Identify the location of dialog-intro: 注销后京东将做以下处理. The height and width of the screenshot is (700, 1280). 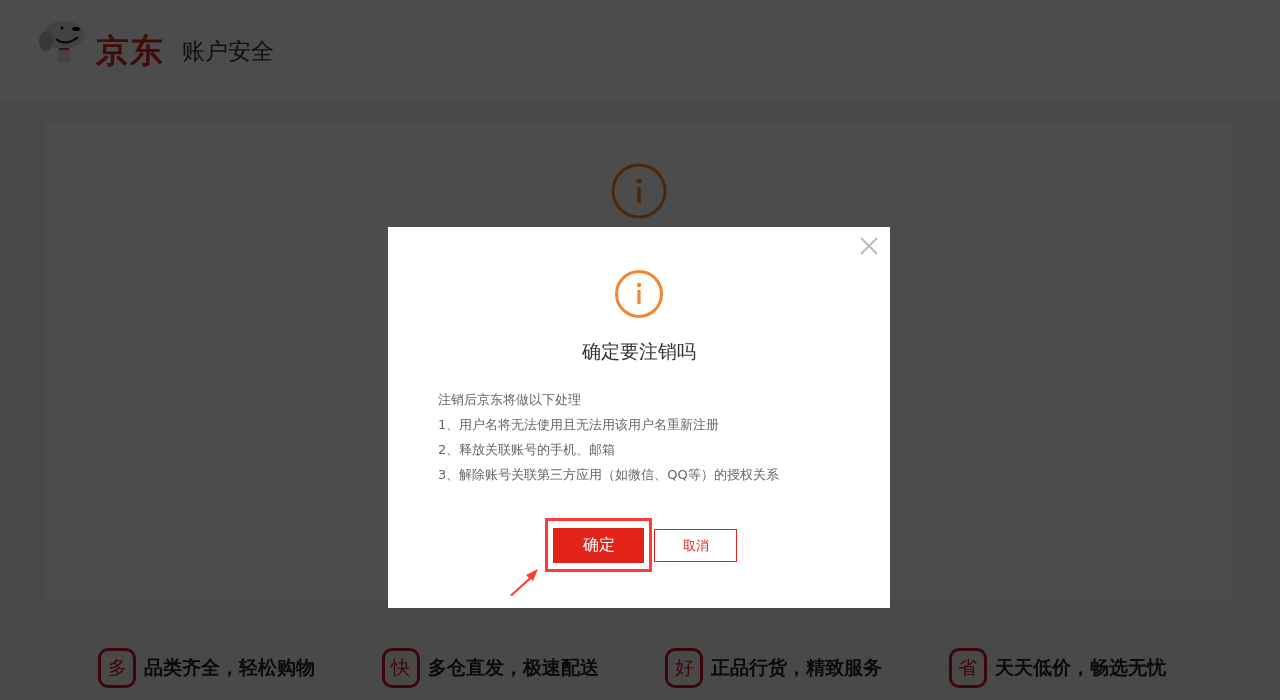
(510, 400).